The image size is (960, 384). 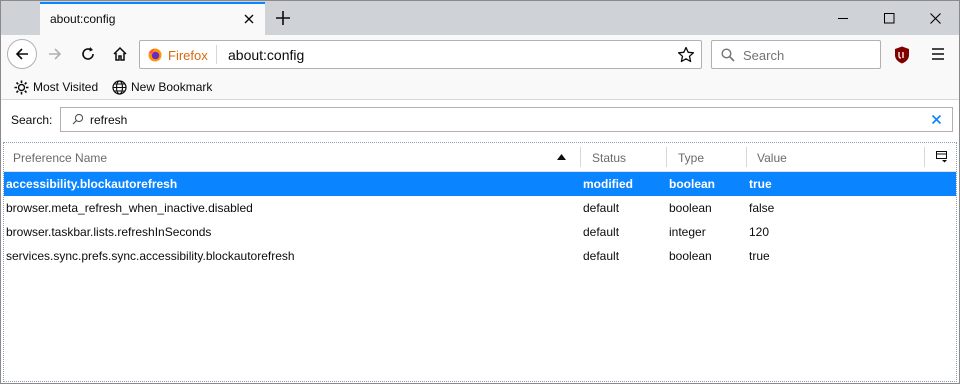 I want to click on column-header-type: Type, so click(x=691, y=158).